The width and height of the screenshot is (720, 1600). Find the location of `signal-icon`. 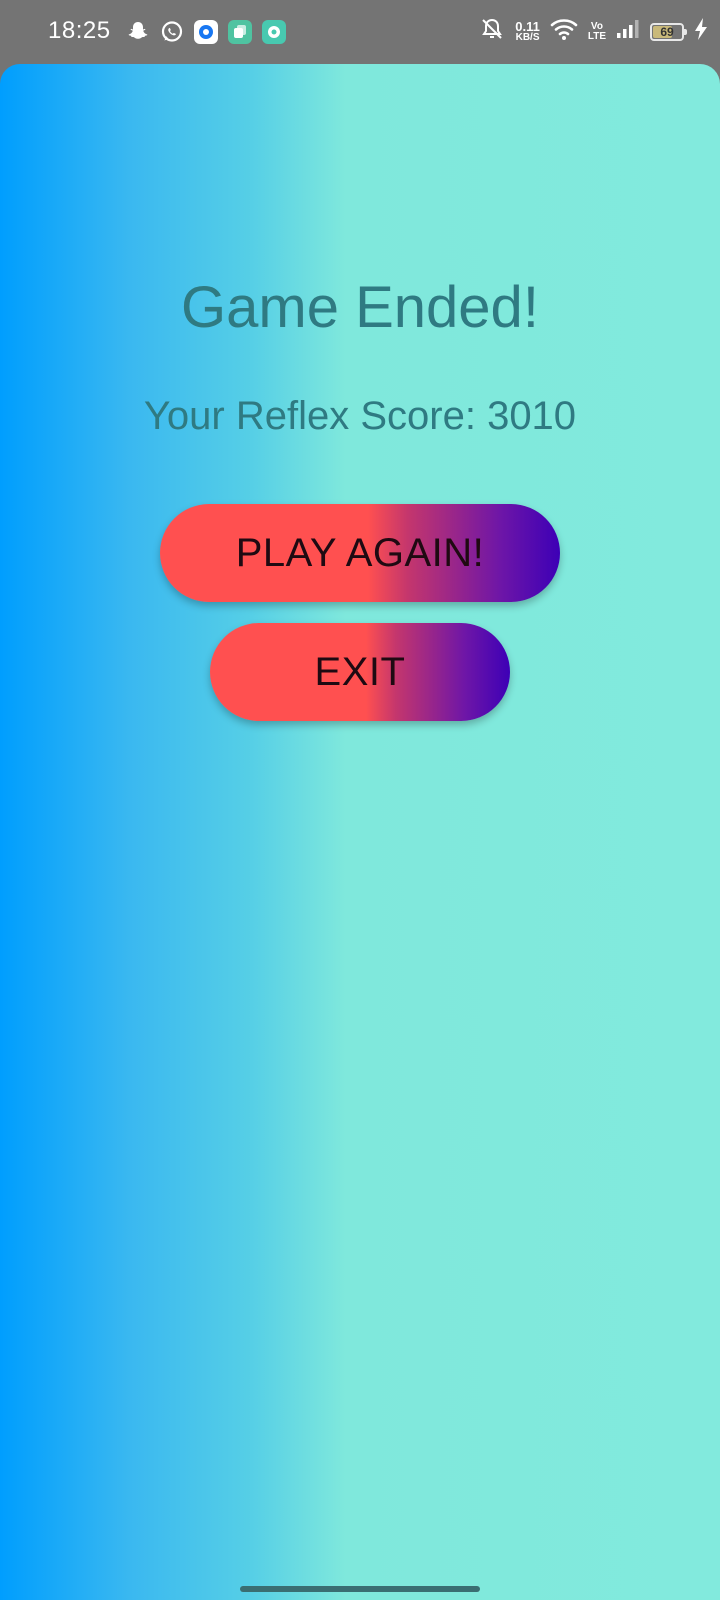

signal-icon is located at coordinates (628, 31).